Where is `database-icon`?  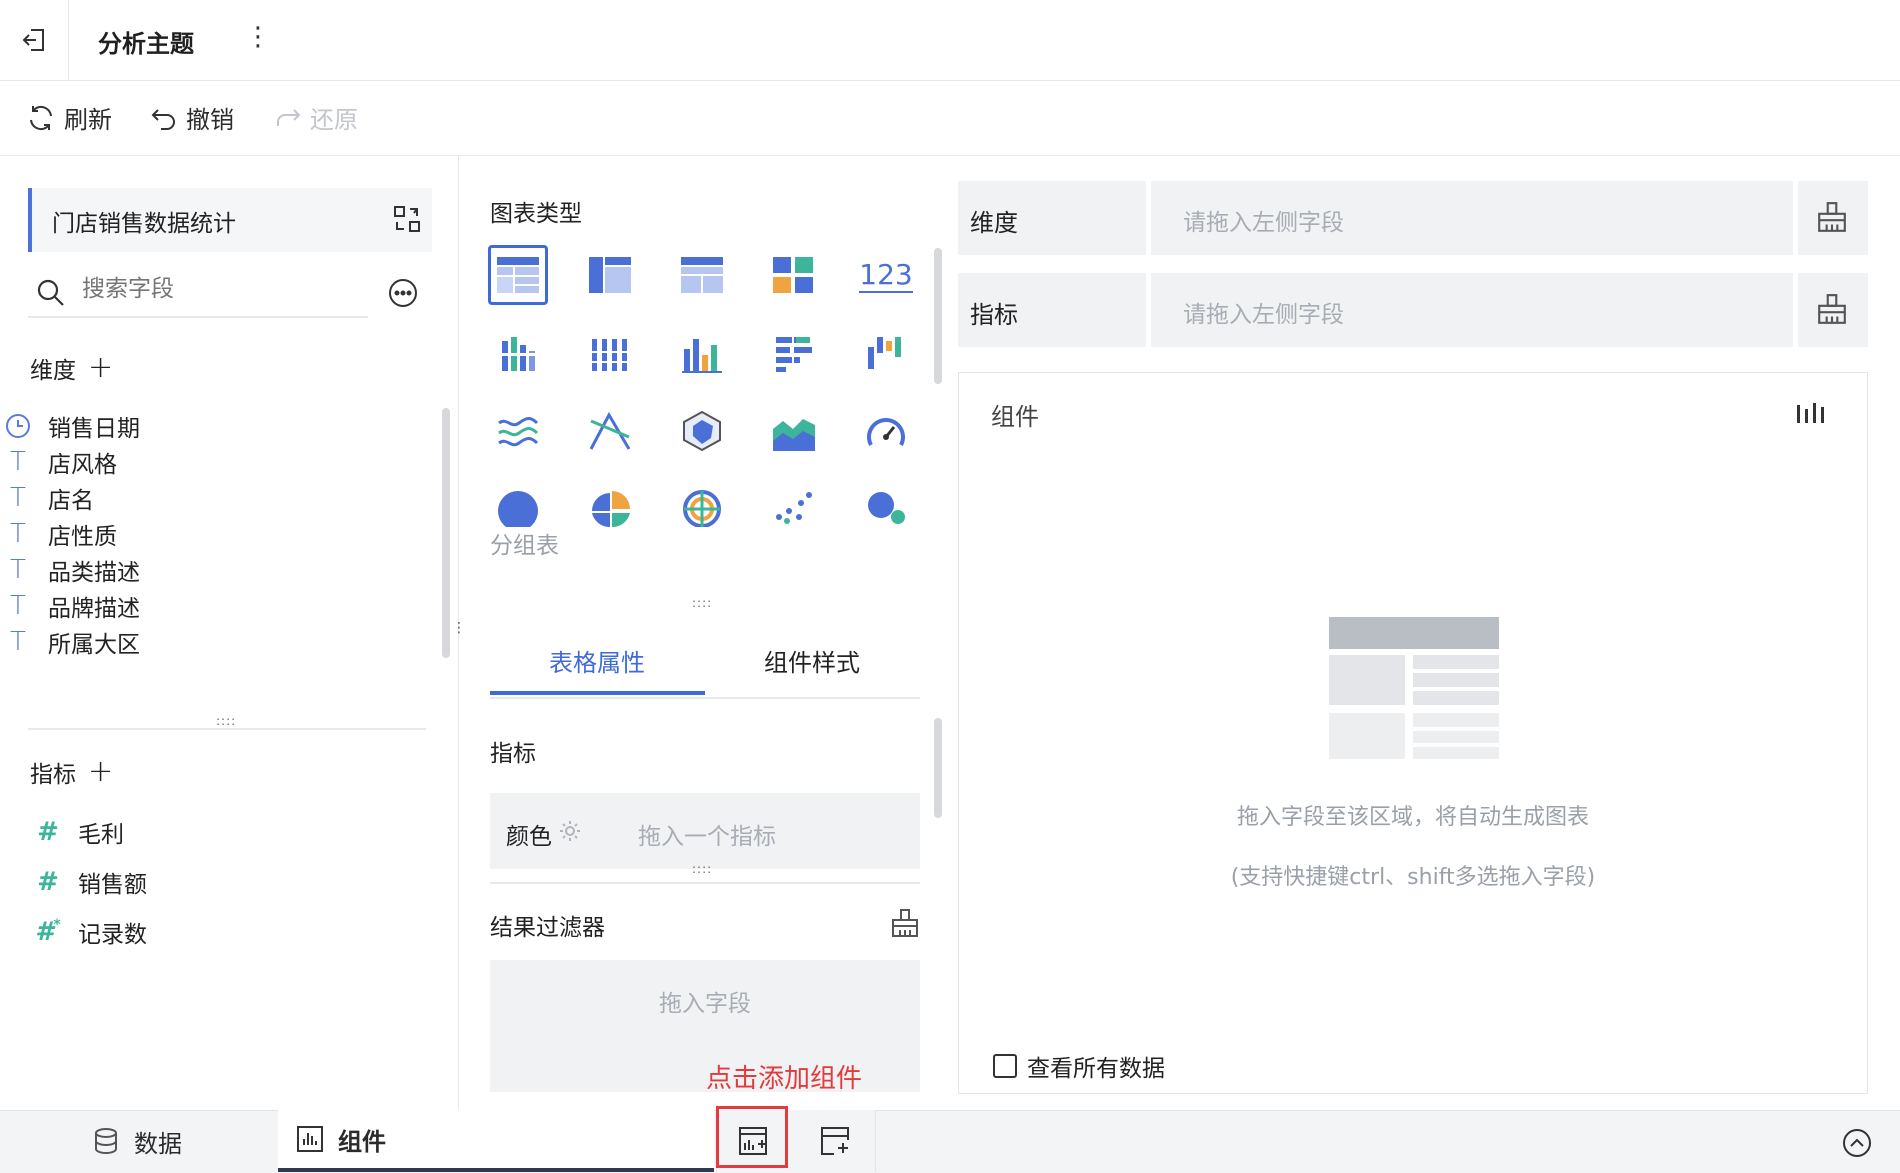
database-icon is located at coordinates (106, 1141).